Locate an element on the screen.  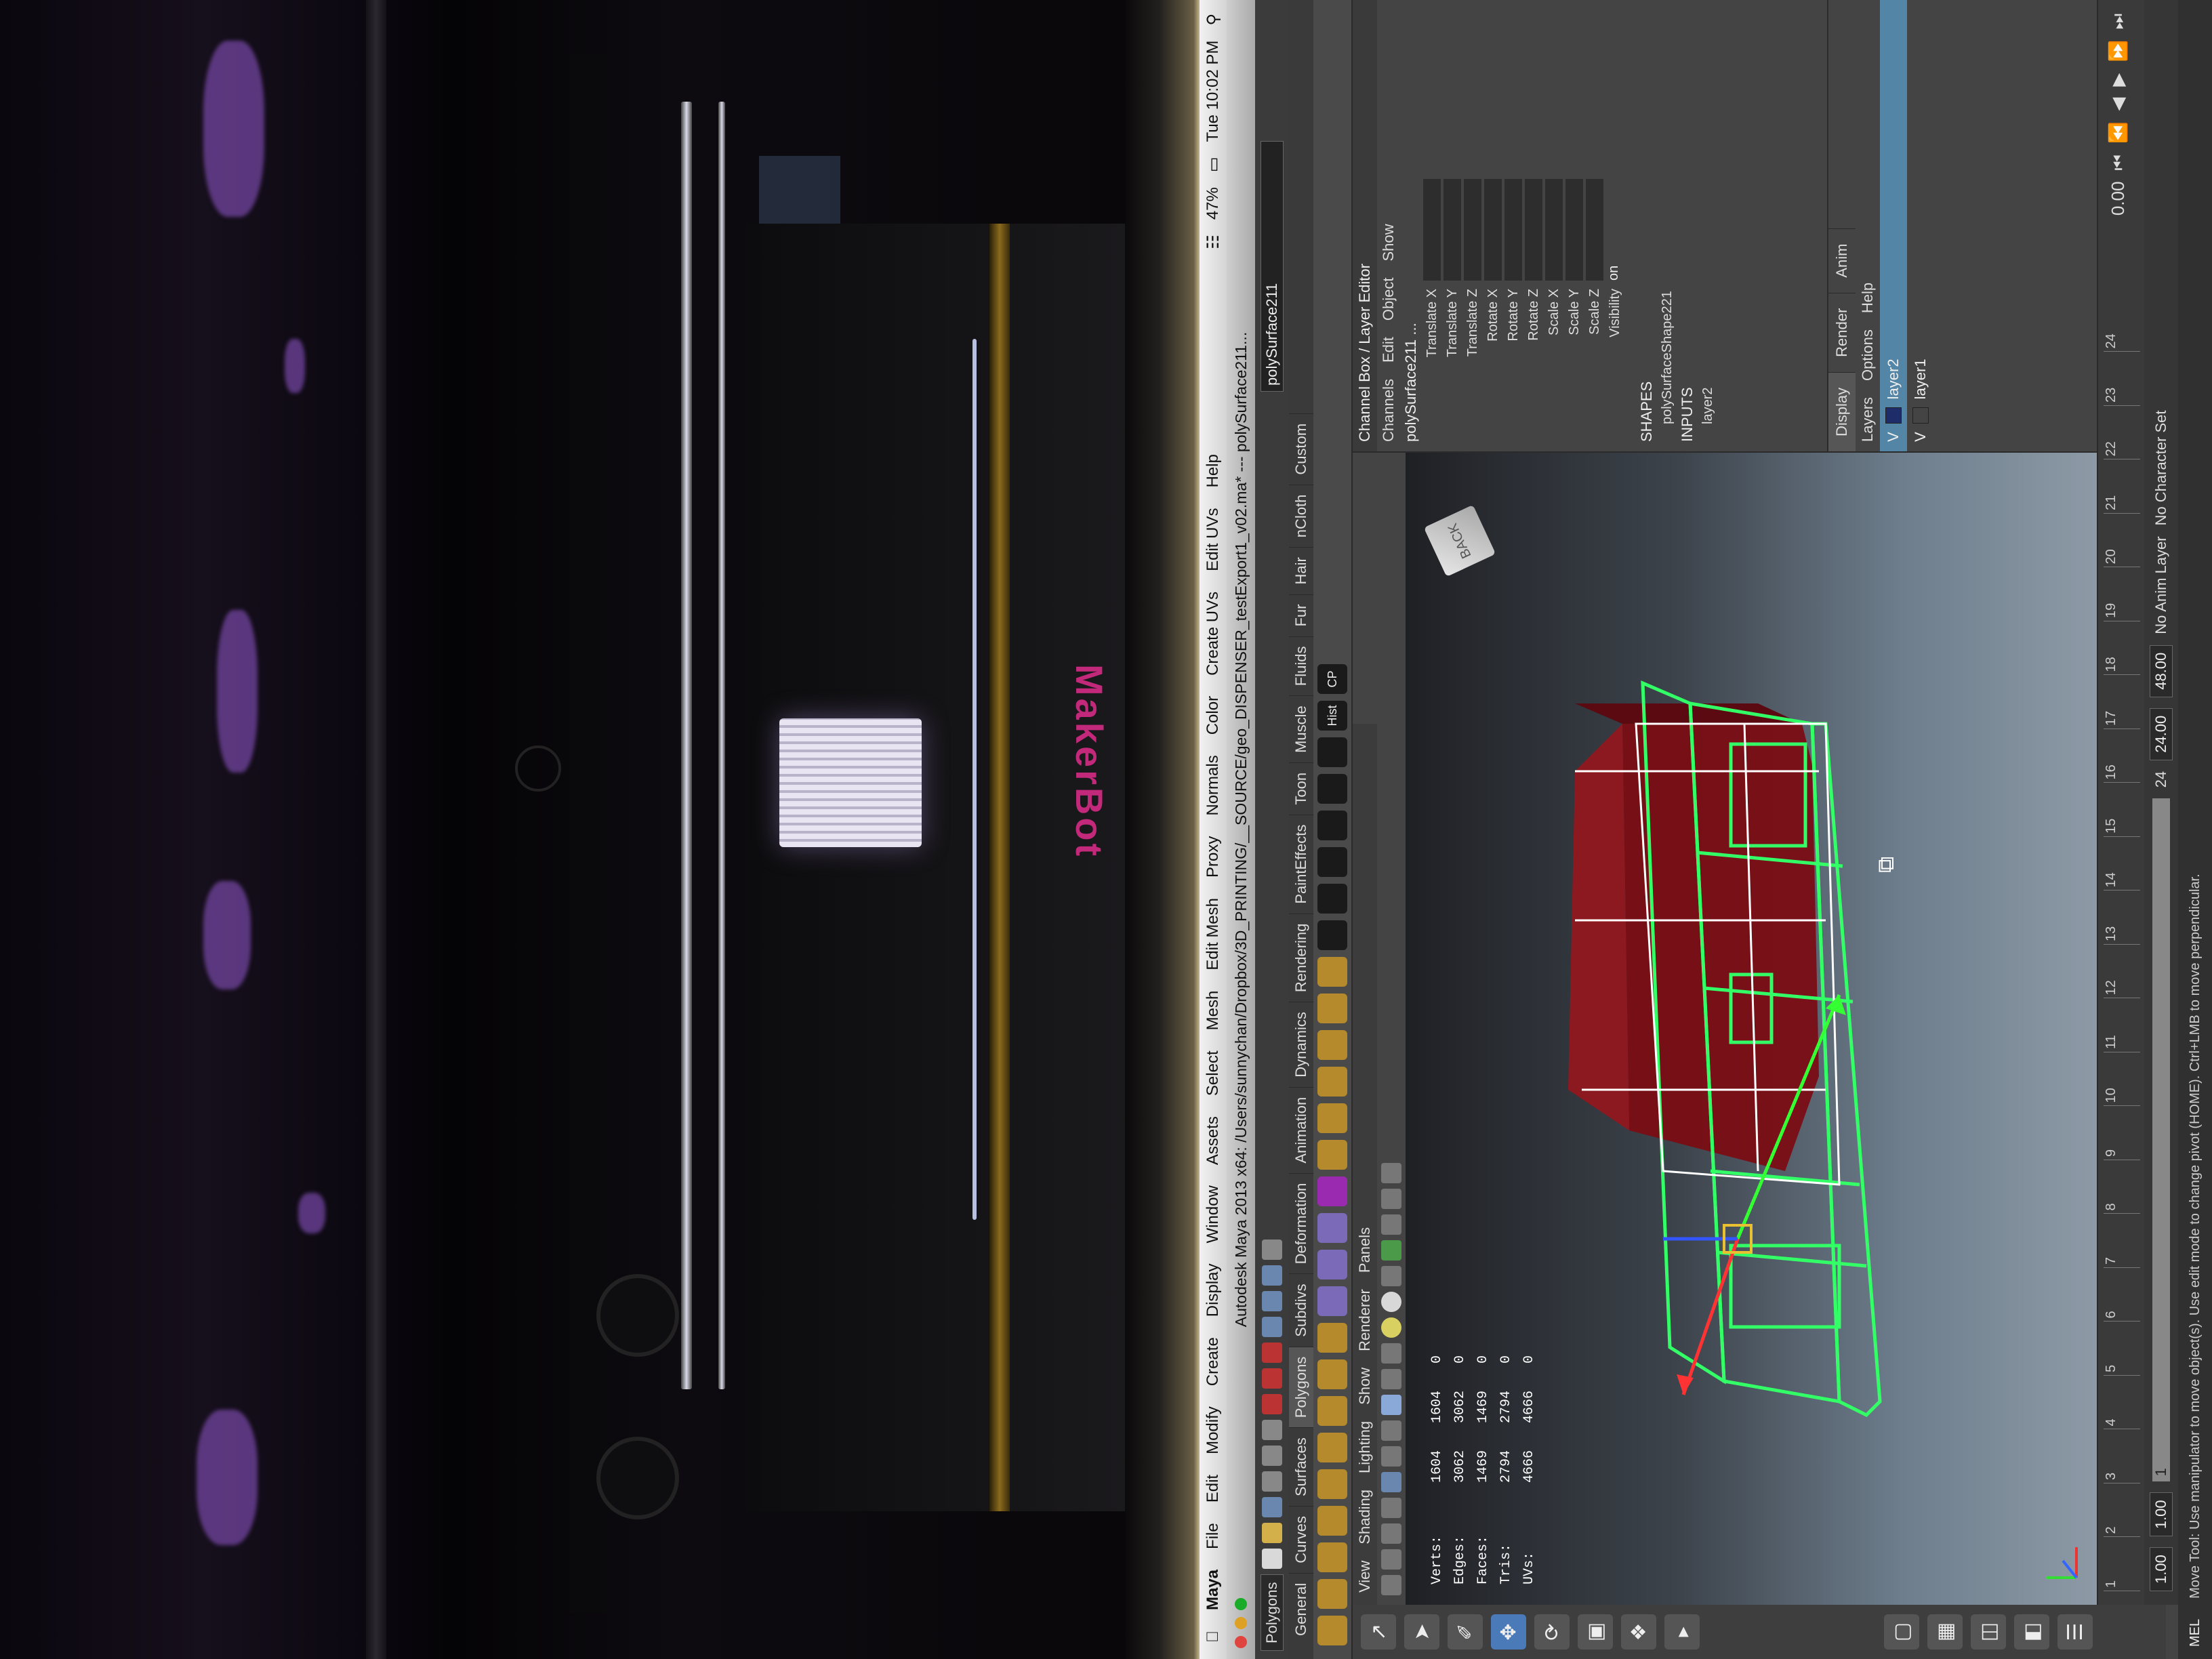
poly-torus-icon is located at coordinates (1332, 1448).